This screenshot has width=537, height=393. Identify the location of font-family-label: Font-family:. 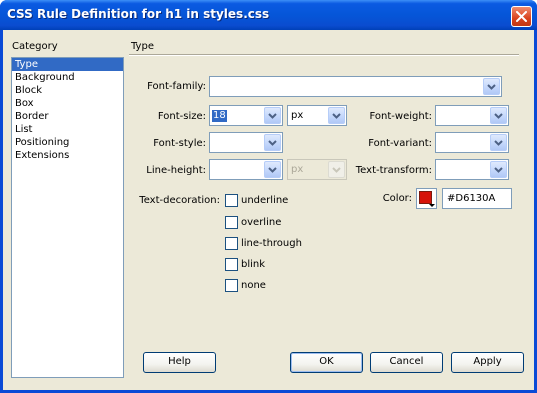
(176, 86).